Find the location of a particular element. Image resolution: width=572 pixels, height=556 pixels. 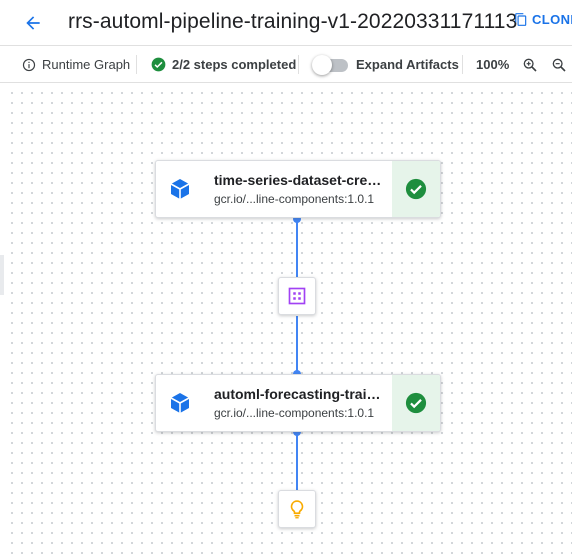

clone-button: CLONE is located at coordinates (543, 19).